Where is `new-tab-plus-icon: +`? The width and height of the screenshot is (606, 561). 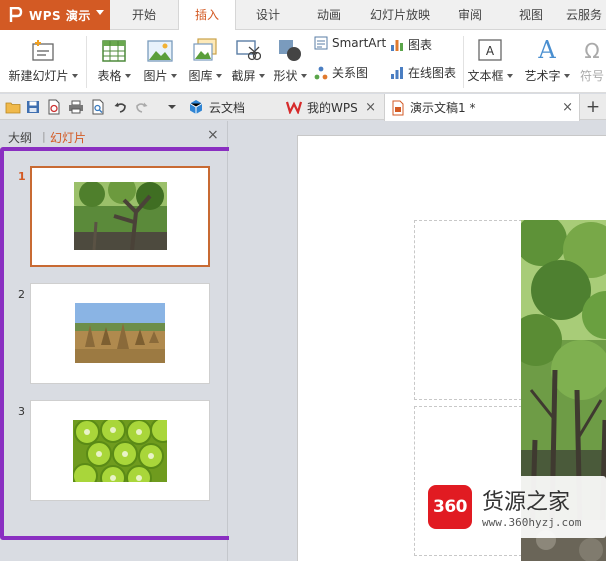
new-tab-plus-icon: + is located at coordinates (593, 107).